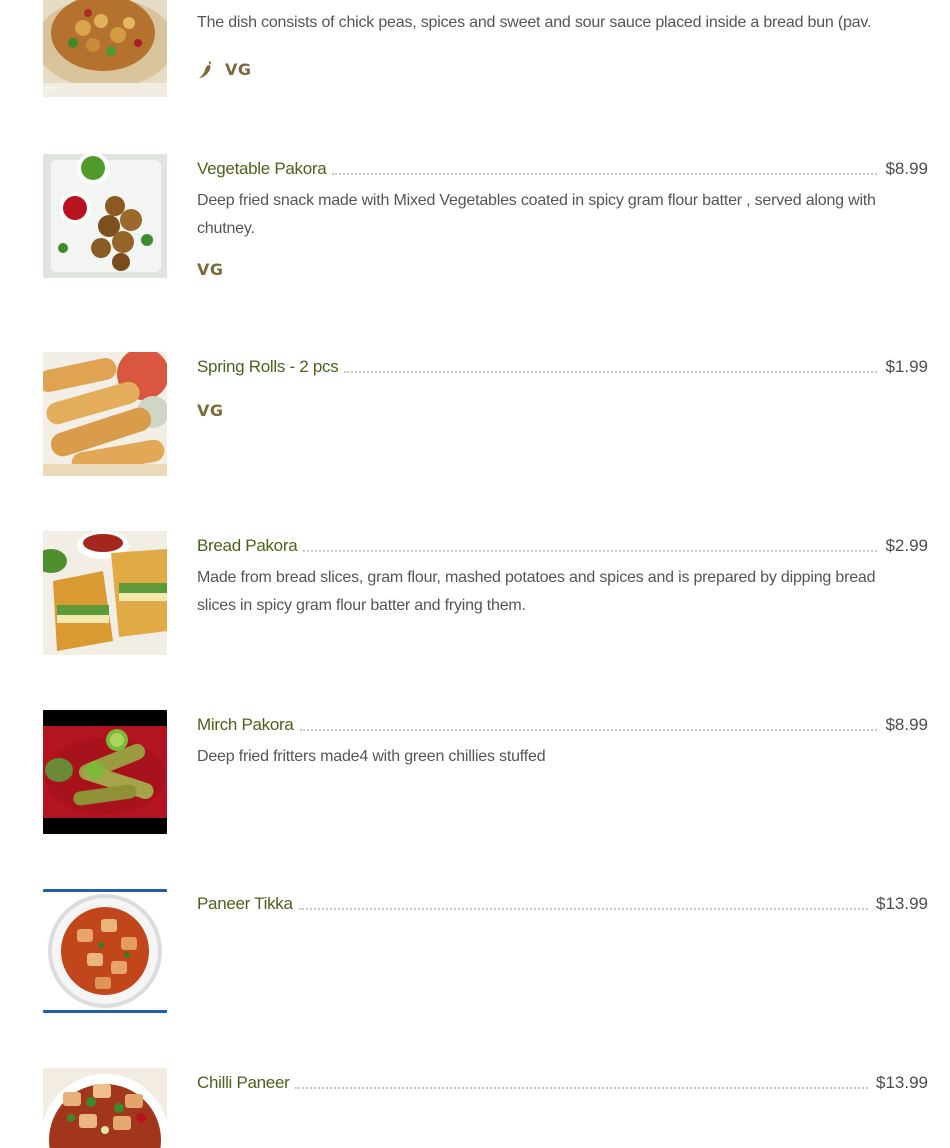 This screenshot has width=950, height=1148. I want to click on menu-item-info: Spring Rolls - 2 pcs $1.99 VG, so click(562, 386).